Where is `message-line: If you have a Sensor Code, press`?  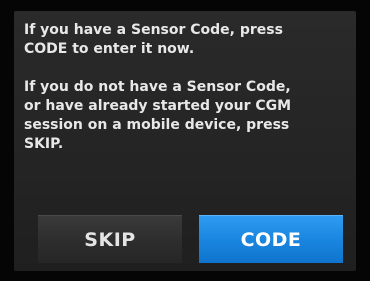 message-line: If you have a Sensor Code, press is located at coordinates (153, 30).